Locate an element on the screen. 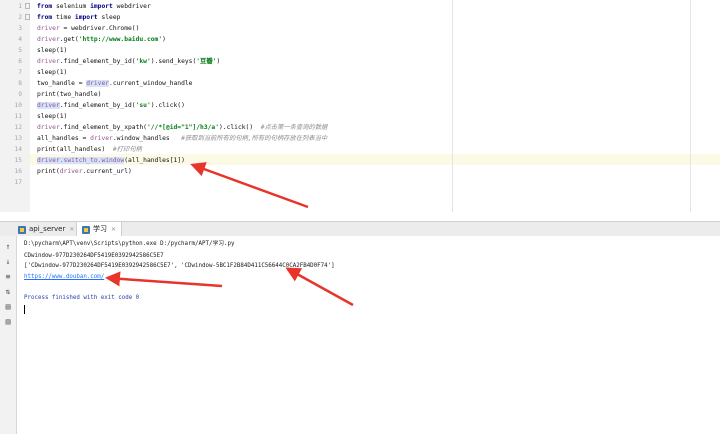 Image resolution: width=720 pixels, height=434 pixels. code-line: print(all_handles) #打印句柄 is located at coordinates (89, 149).